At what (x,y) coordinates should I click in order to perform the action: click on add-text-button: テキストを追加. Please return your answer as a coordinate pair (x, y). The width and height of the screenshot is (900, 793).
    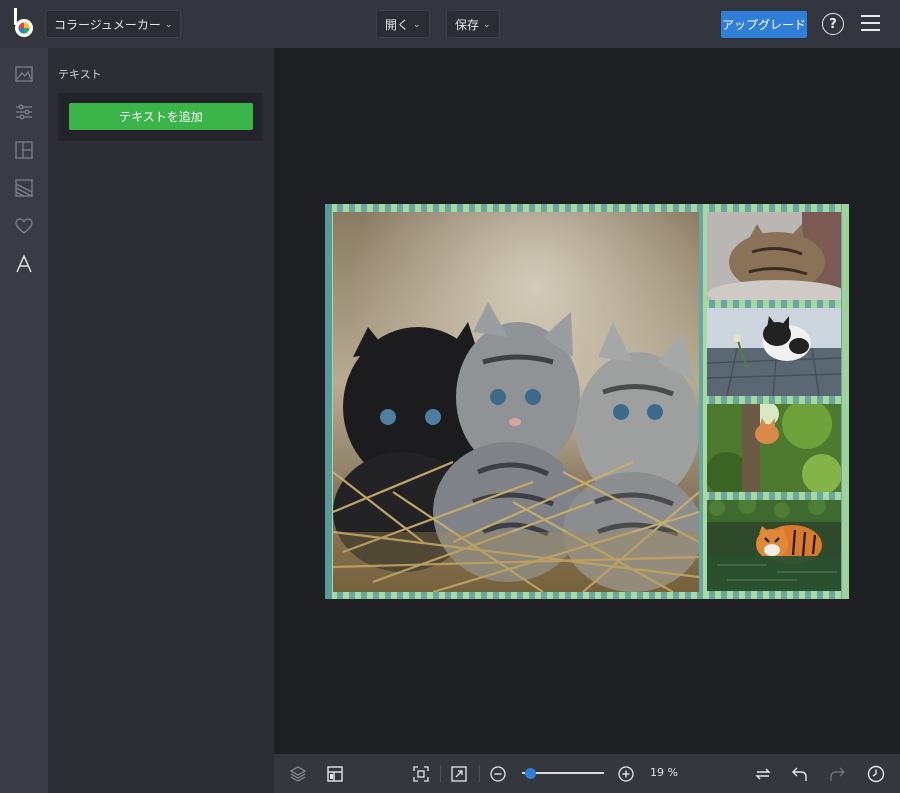
    Looking at the image, I should click on (161, 116).